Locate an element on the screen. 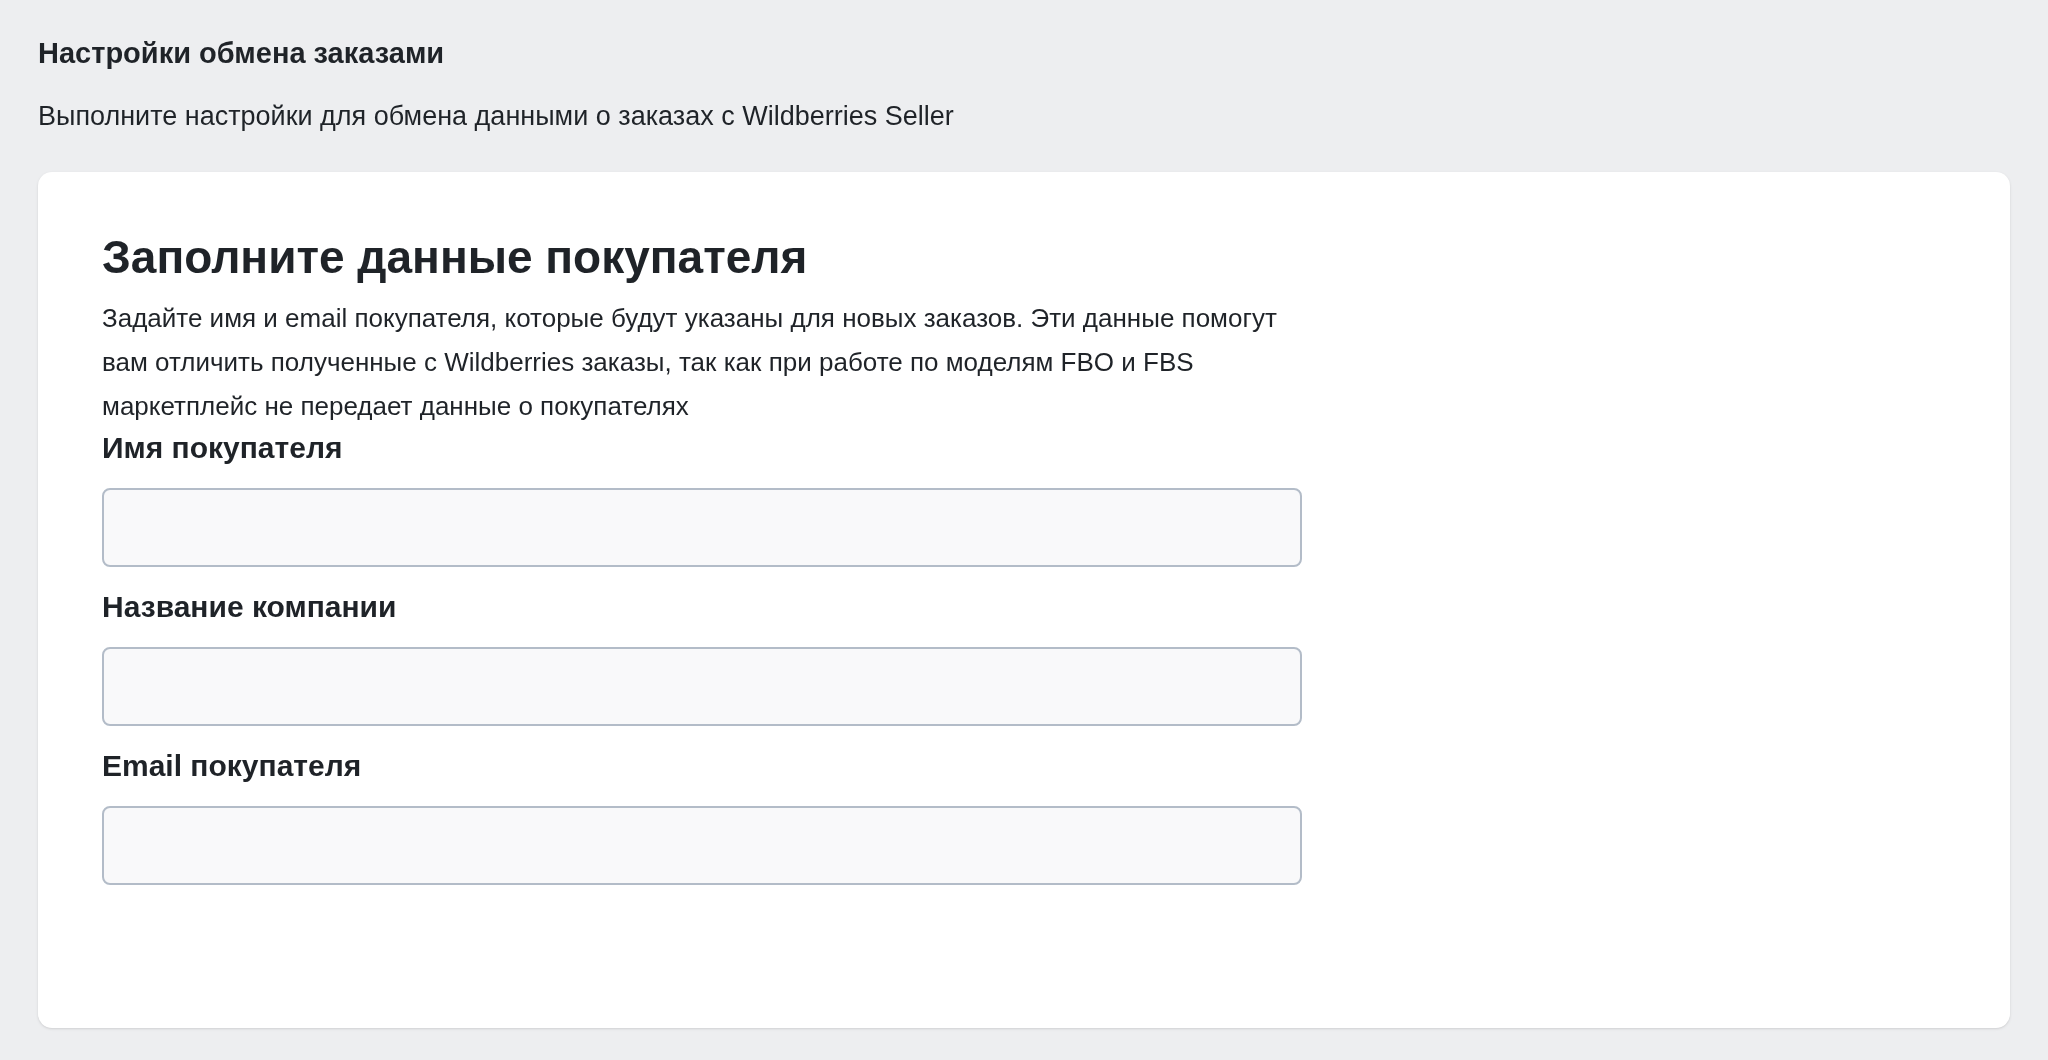 The width and height of the screenshot is (2048, 1060). field-label: Email покупателя is located at coordinates (232, 766).